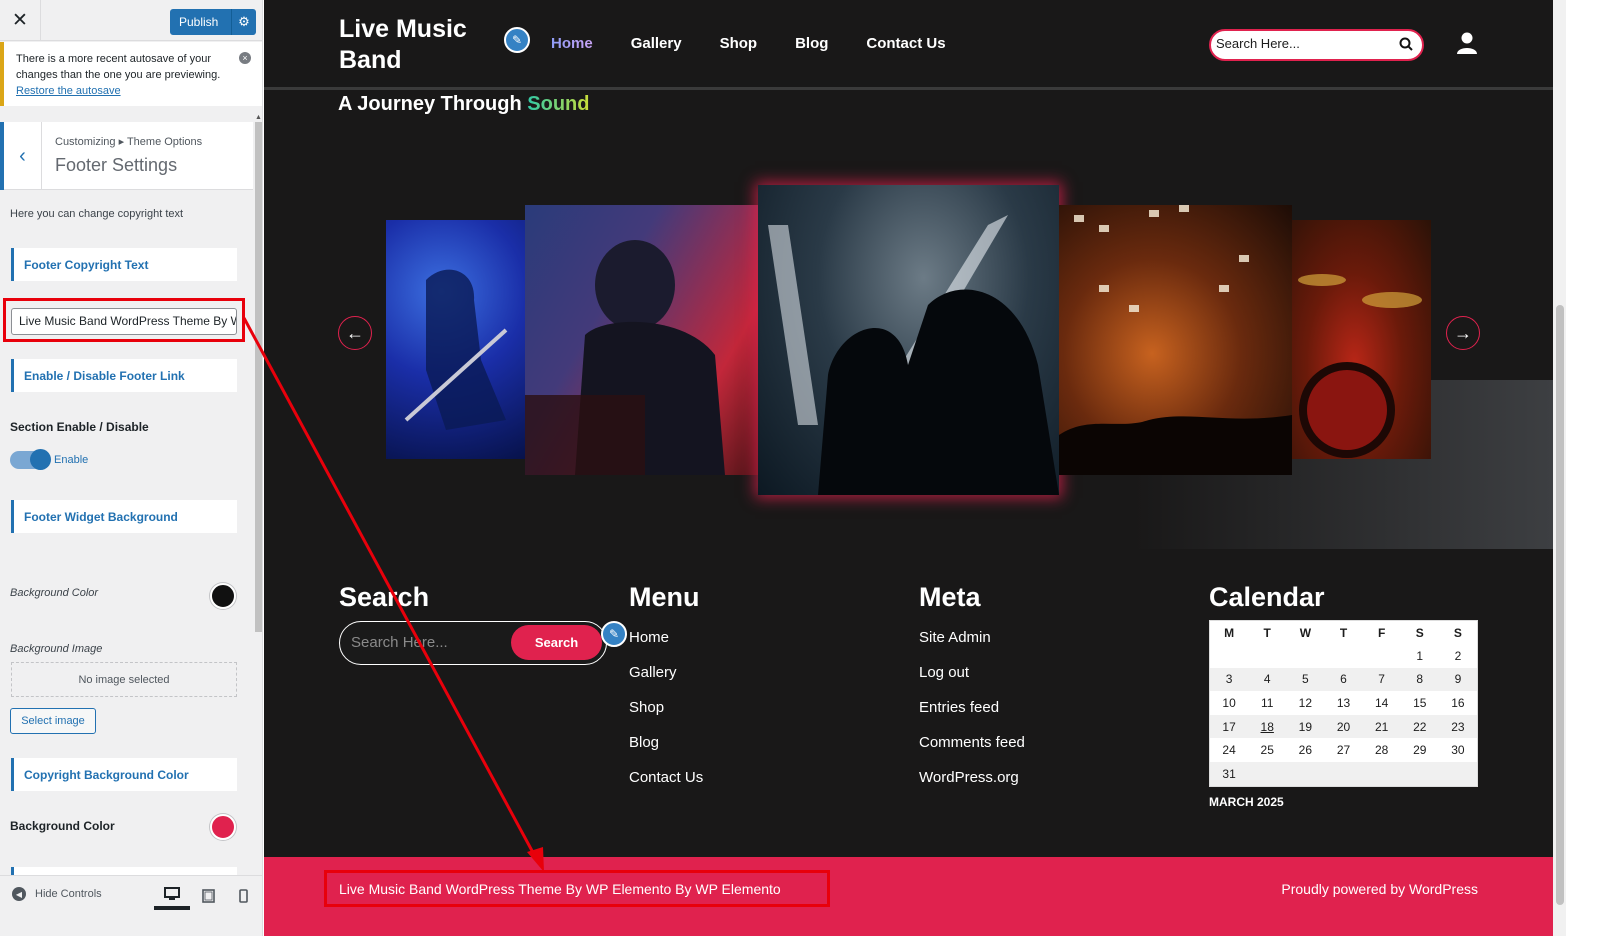 The height and width of the screenshot is (936, 1606). Describe the element at coordinates (972, 742) in the screenshot. I see `footer-meta-item: Comments feed` at that location.